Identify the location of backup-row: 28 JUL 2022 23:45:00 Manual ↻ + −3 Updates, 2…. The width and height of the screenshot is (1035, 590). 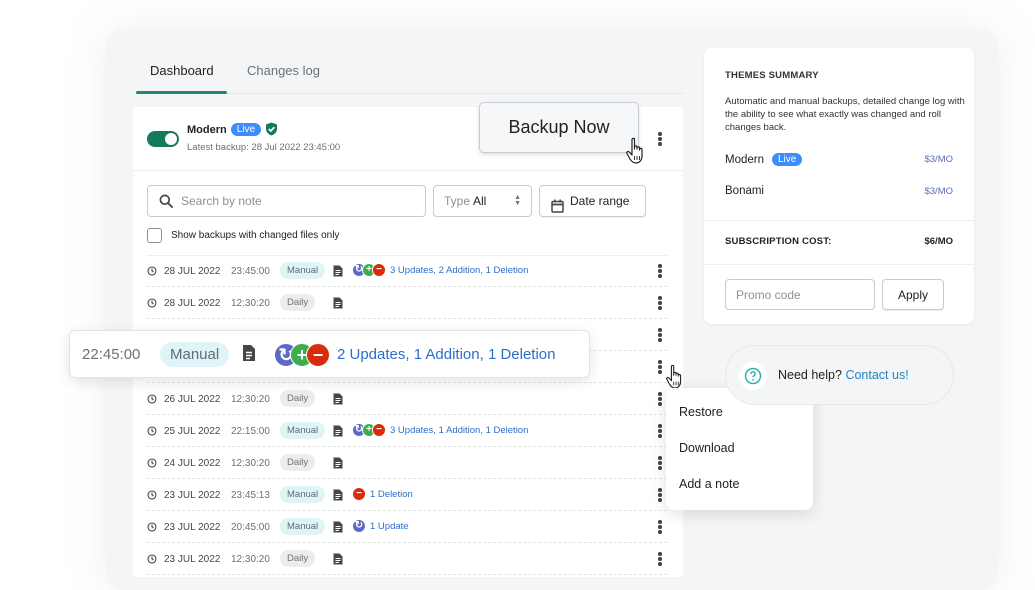
(407, 271).